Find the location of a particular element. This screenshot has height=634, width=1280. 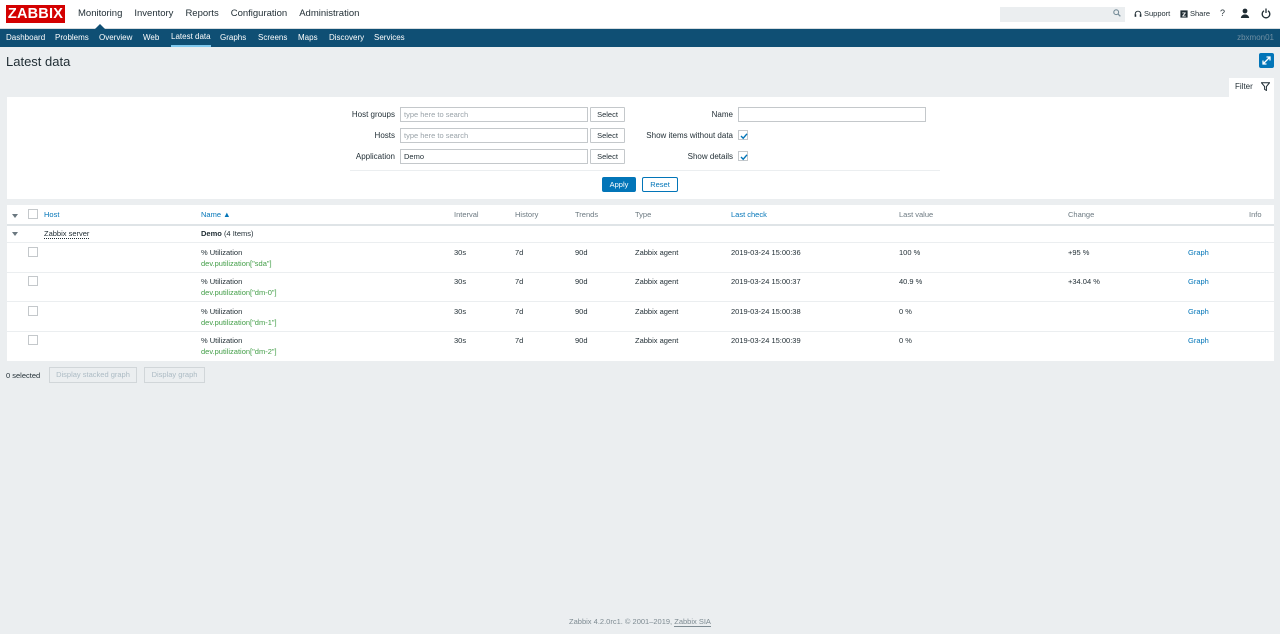

menu-inventory: Inventory is located at coordinates (153, 14).